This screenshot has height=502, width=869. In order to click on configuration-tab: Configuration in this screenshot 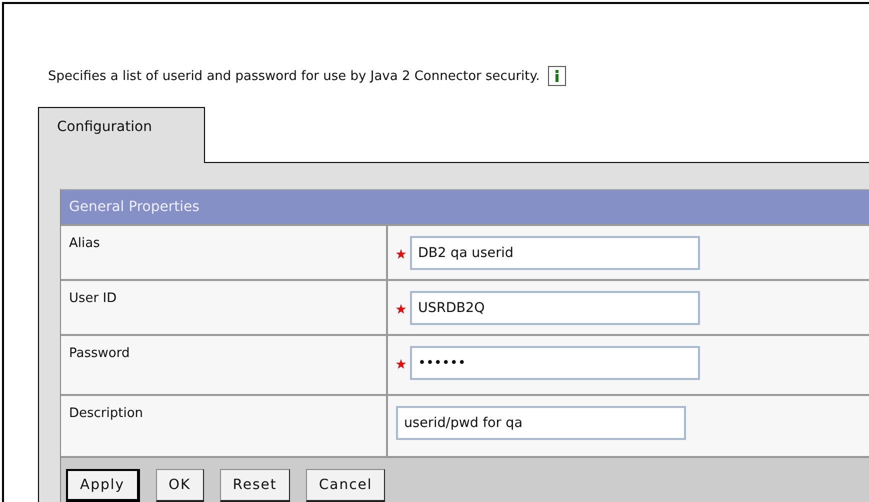, I will do `click(121, 135)`.